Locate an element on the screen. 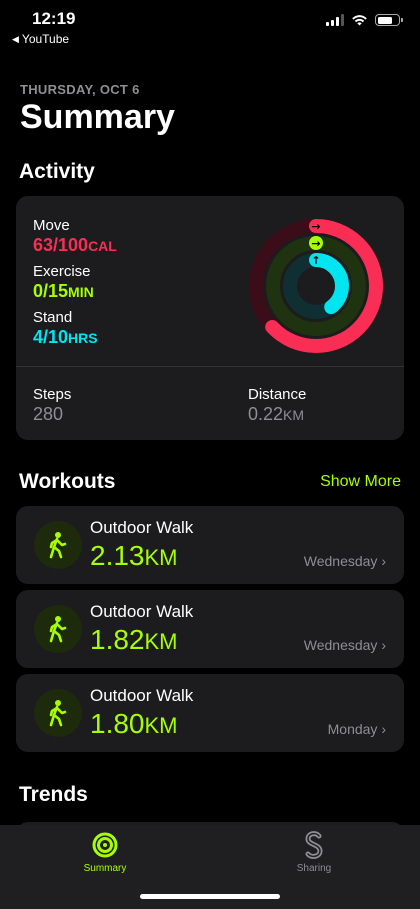  activity-rings-icon is located at coordinates (105, 845).